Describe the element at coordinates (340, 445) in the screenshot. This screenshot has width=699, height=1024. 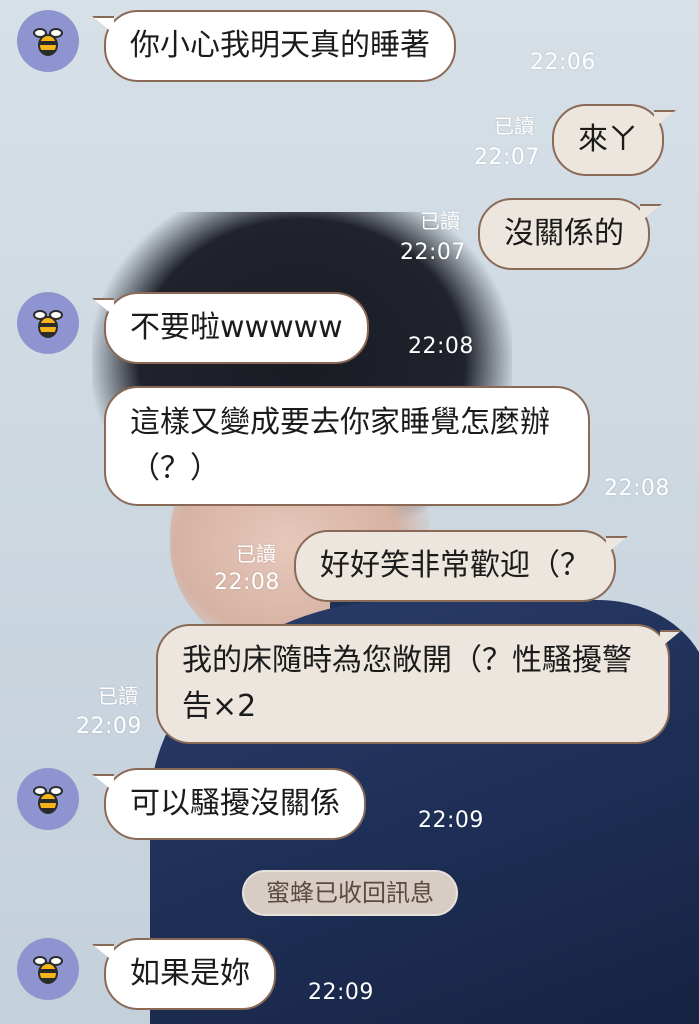
I see `message-text: 這樣又變成要去你家睡覺怎麼辦（？）` at that location.